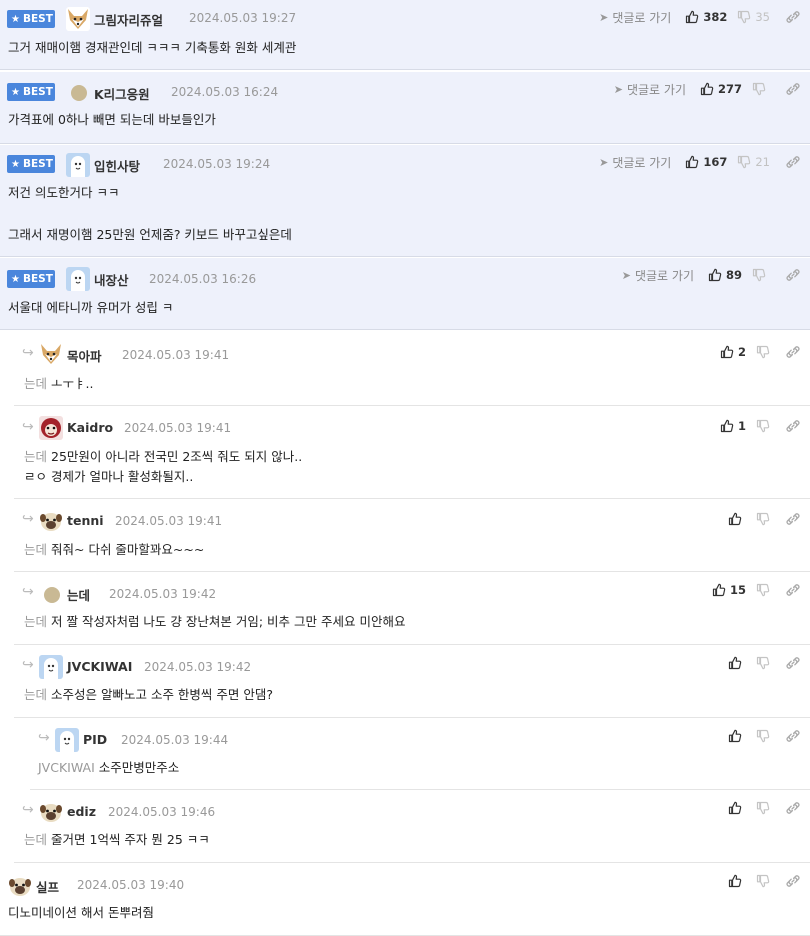 This screenshot has width=810, height=936. What do you see at coordinates (725, 275) in the screenshot?
I see `upvote-button: 89` at bounding box center [725, 275].